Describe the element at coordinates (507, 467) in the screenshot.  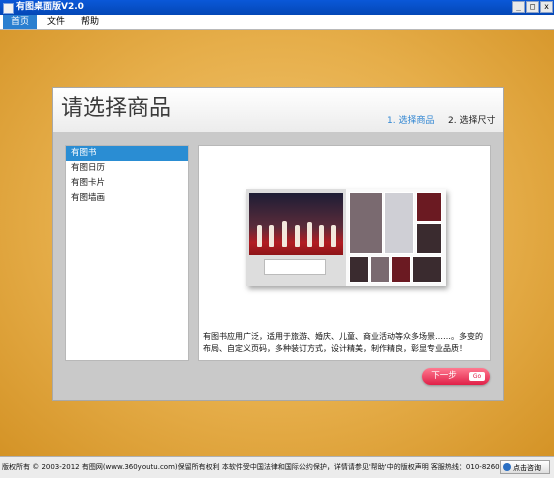
I see `qq-icon` at that location.